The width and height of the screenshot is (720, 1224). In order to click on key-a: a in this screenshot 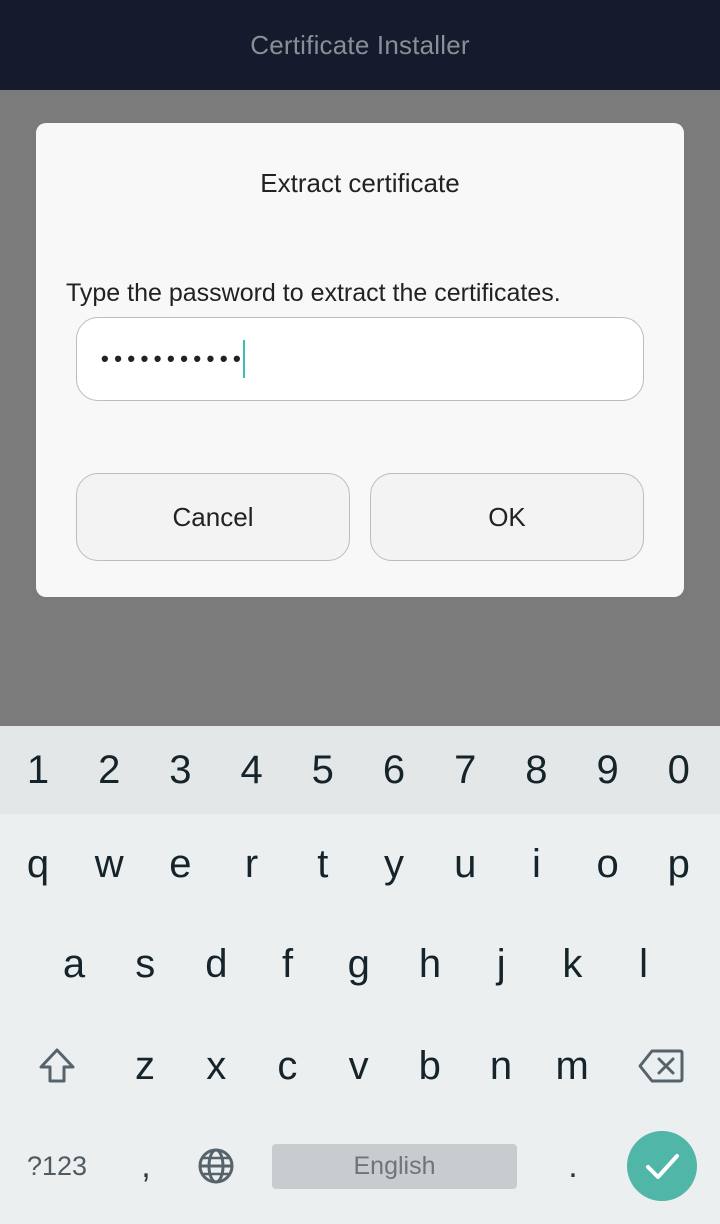, I will do `click(74, 964)`.